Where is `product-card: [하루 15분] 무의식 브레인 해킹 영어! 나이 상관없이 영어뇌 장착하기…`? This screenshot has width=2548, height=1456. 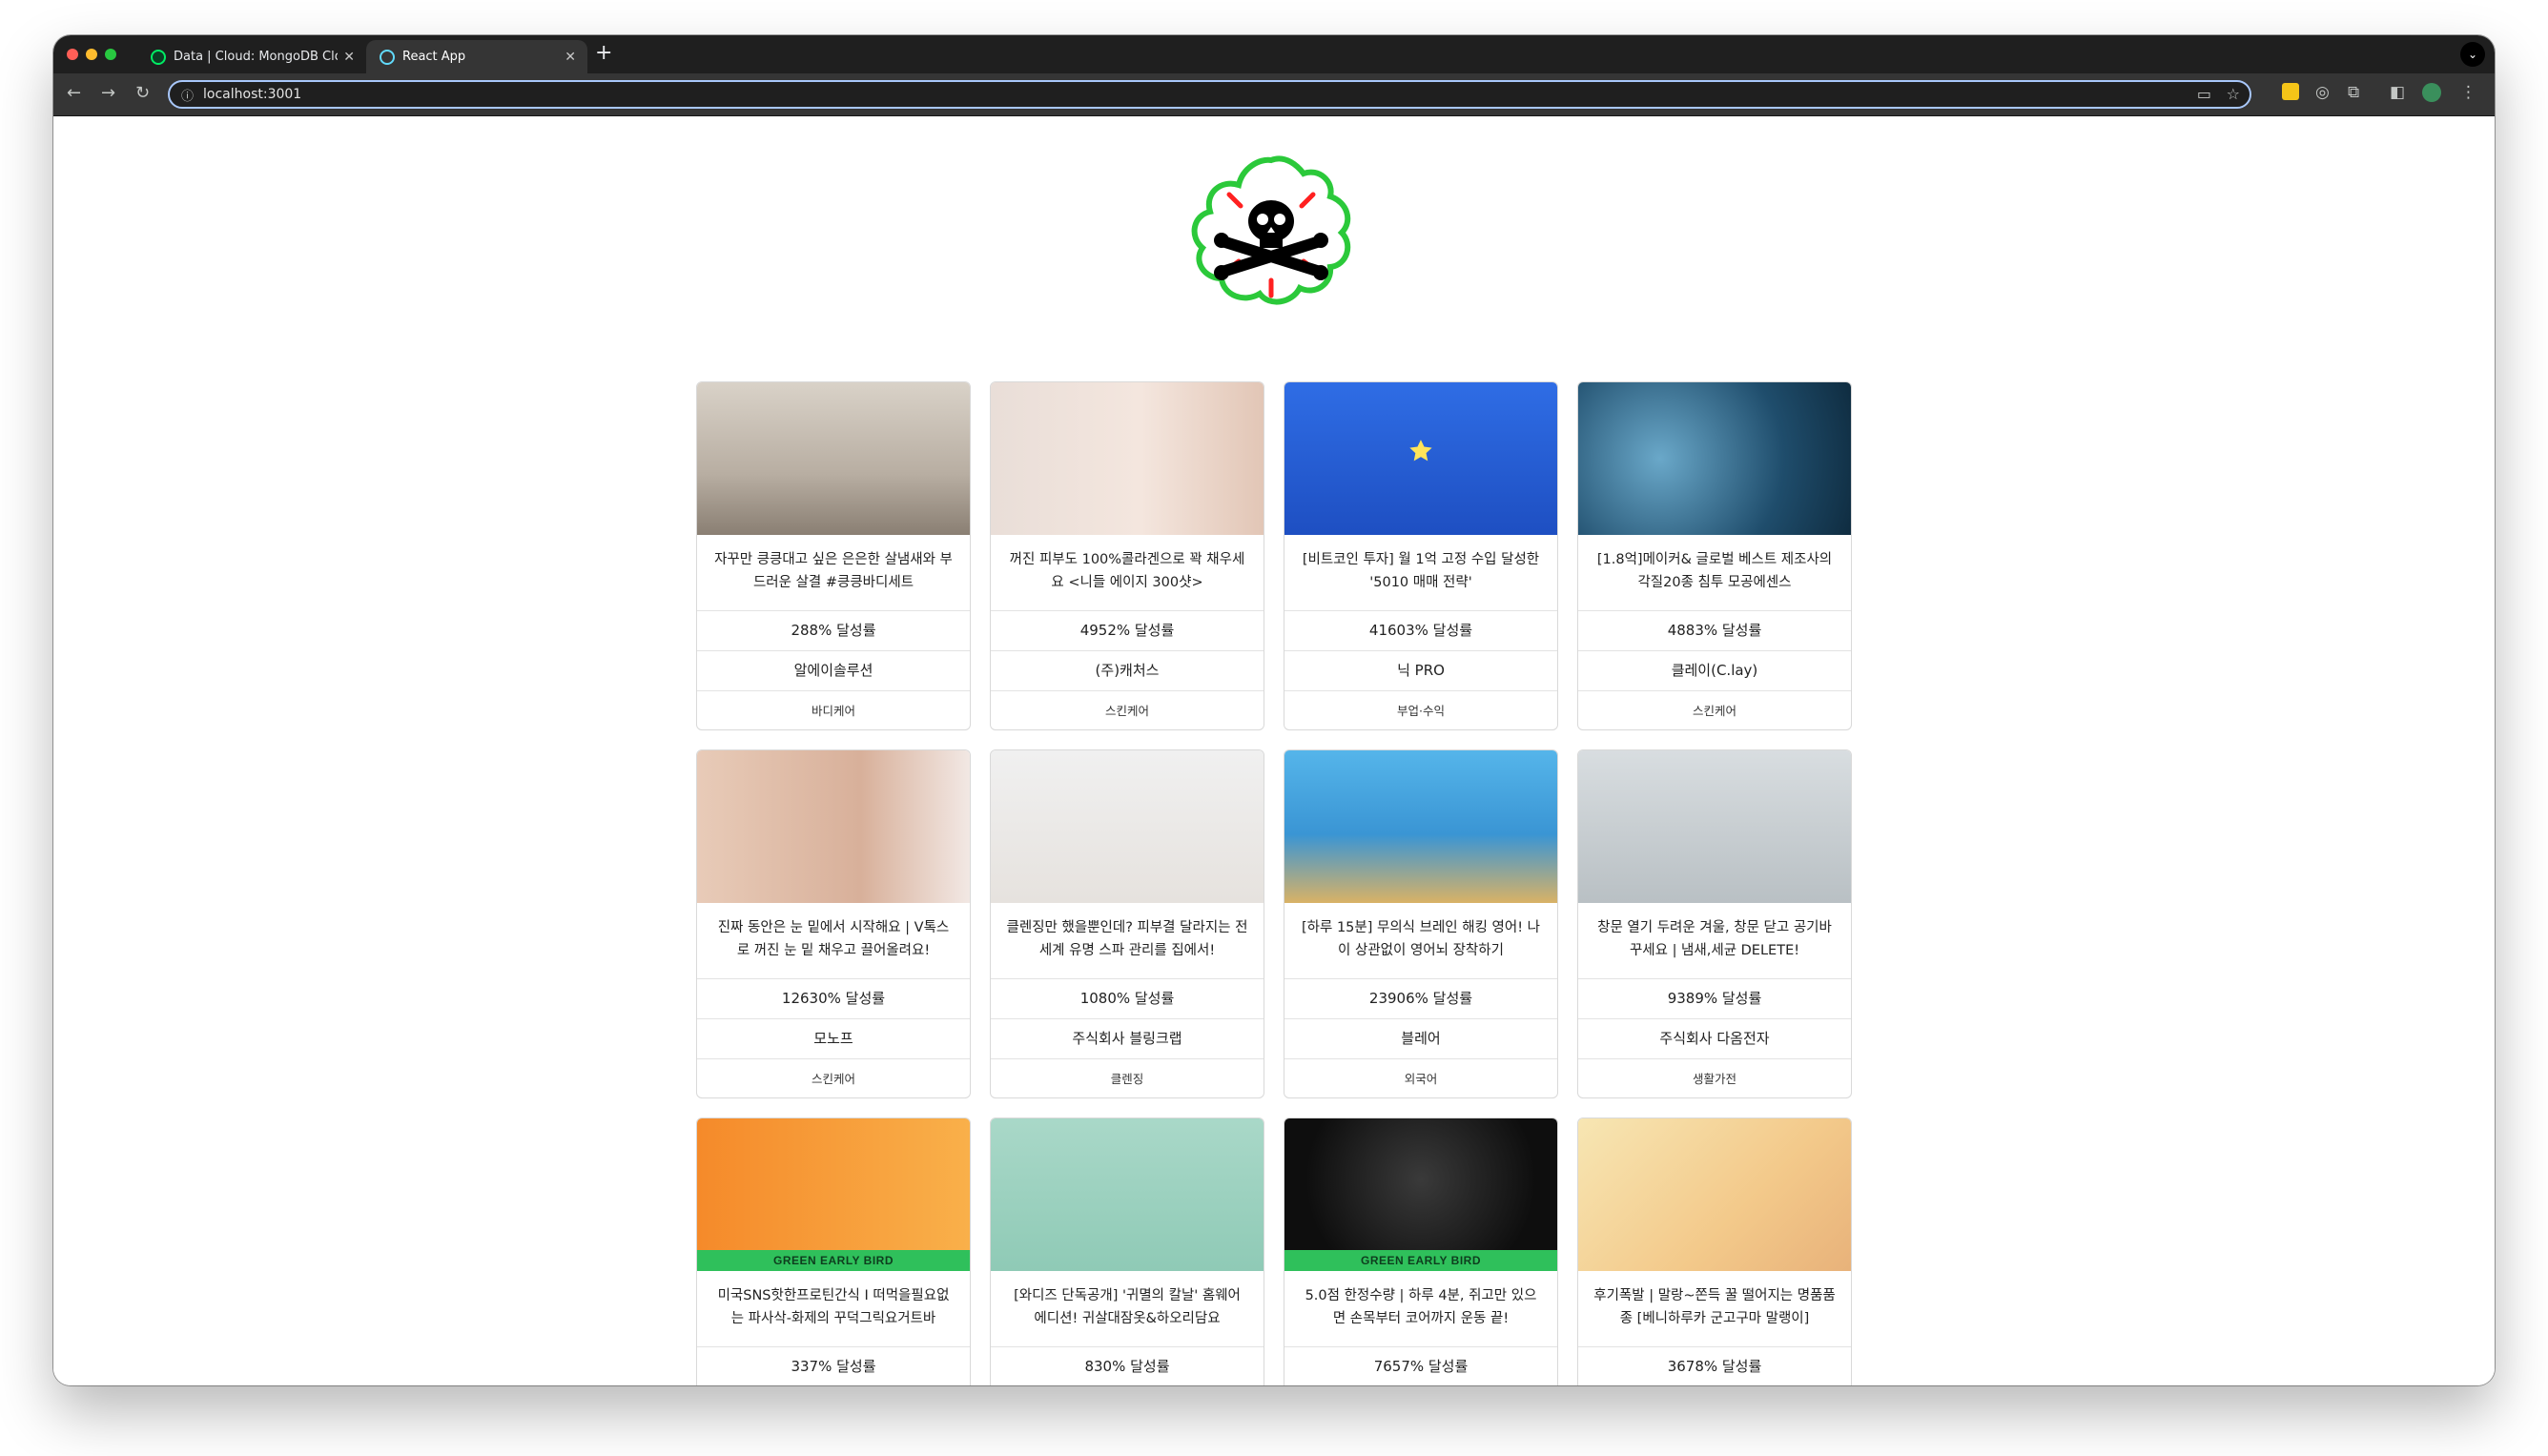
product-card: [하루 15분] 무의식 브레인 해킹 영어! 나이 상관없이 영어뇌 장착하기… is located at coordinates (1421, 924).